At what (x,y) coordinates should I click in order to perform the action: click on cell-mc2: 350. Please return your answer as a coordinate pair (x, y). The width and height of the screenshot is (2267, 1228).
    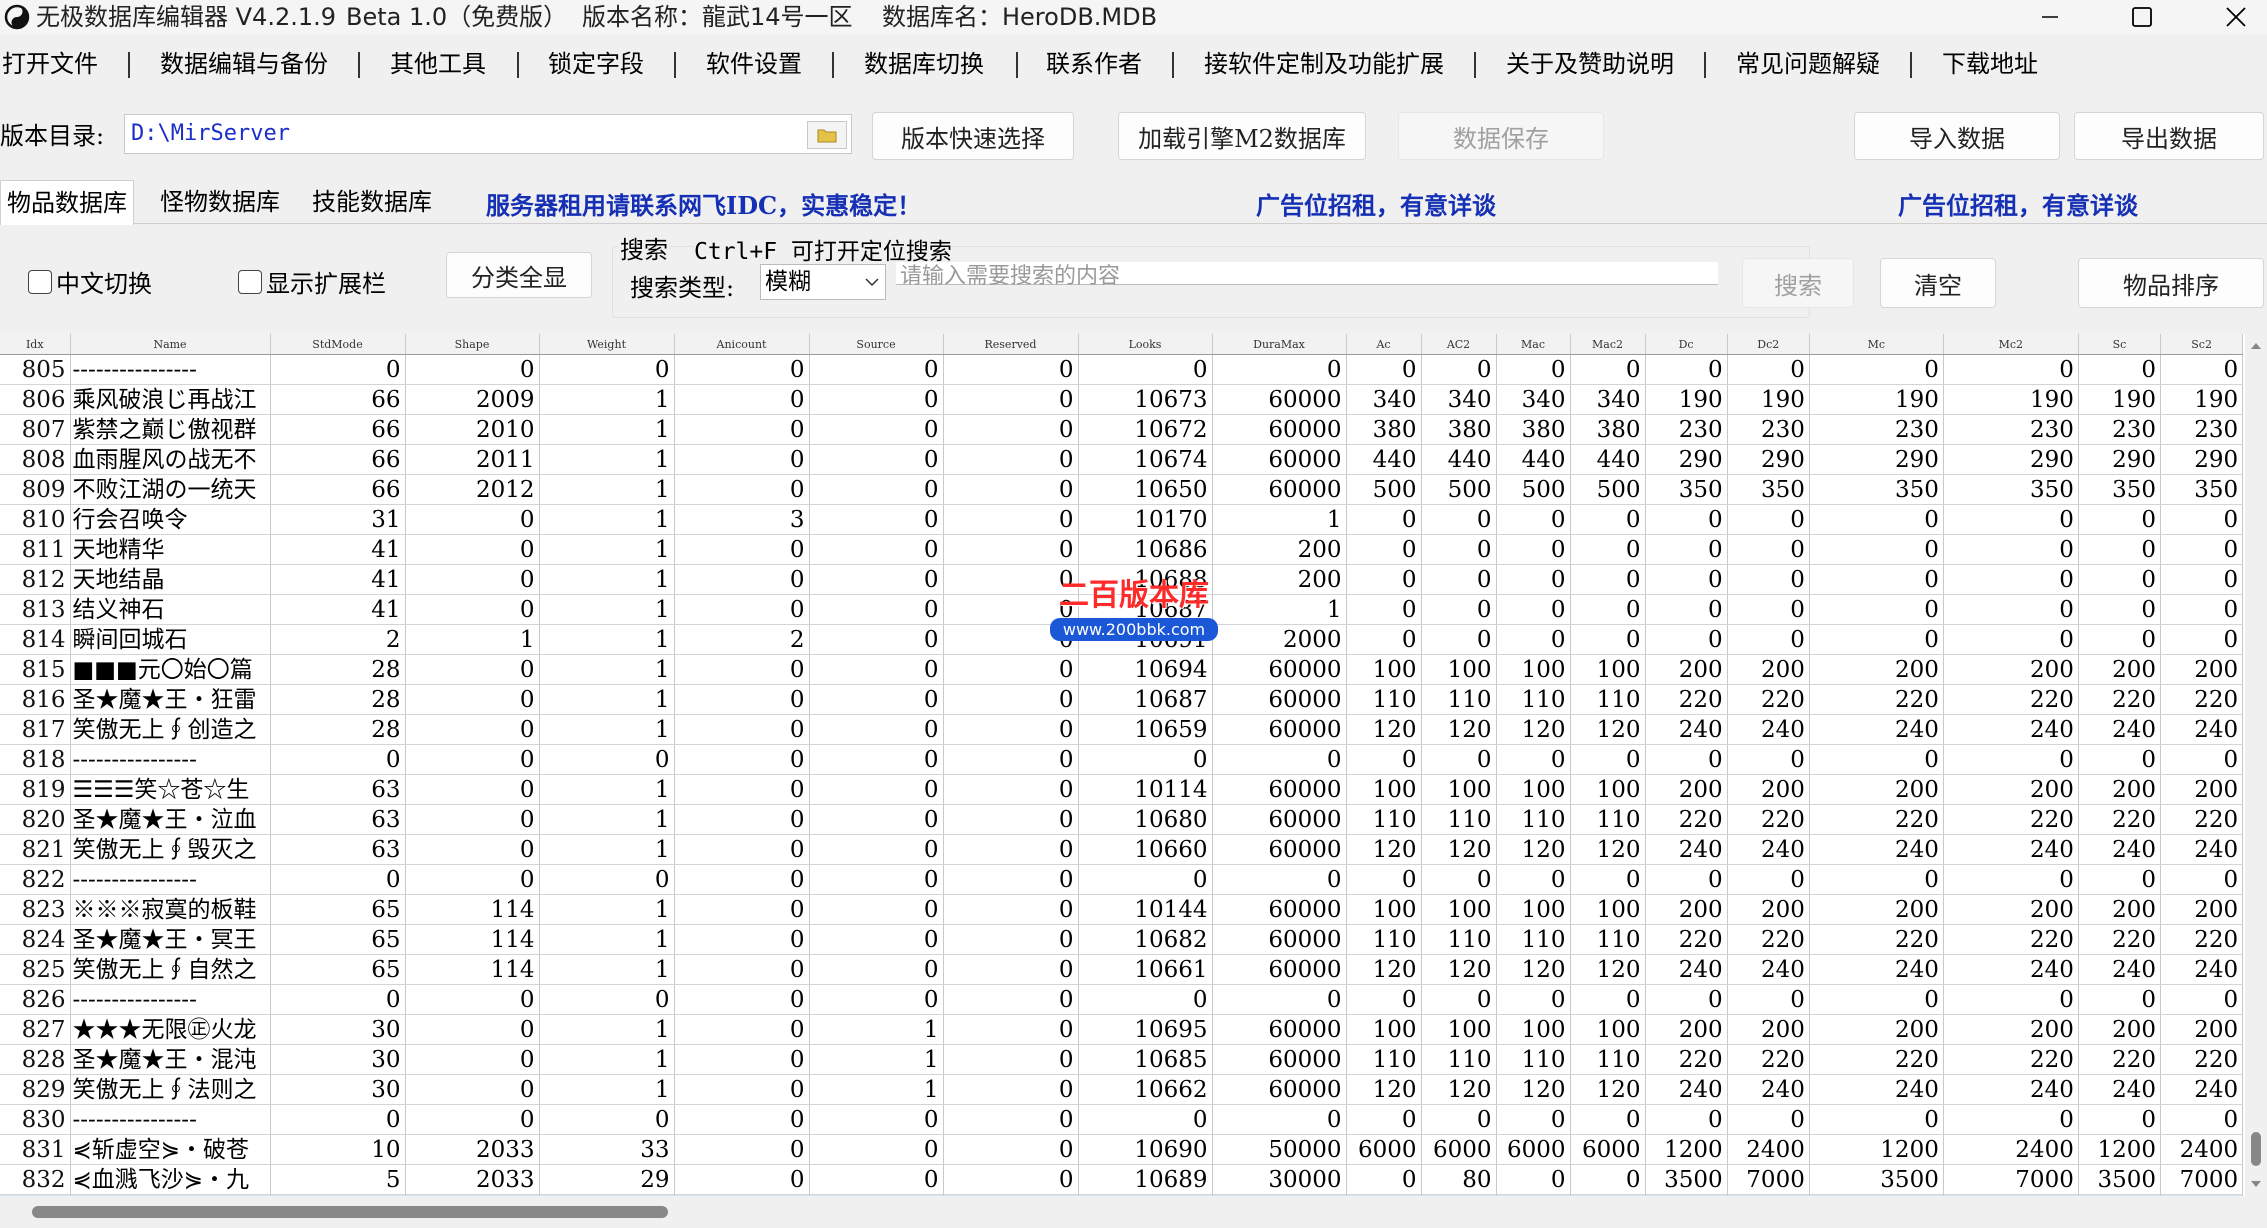
    Looking at the image, I should click on (2011, 489).